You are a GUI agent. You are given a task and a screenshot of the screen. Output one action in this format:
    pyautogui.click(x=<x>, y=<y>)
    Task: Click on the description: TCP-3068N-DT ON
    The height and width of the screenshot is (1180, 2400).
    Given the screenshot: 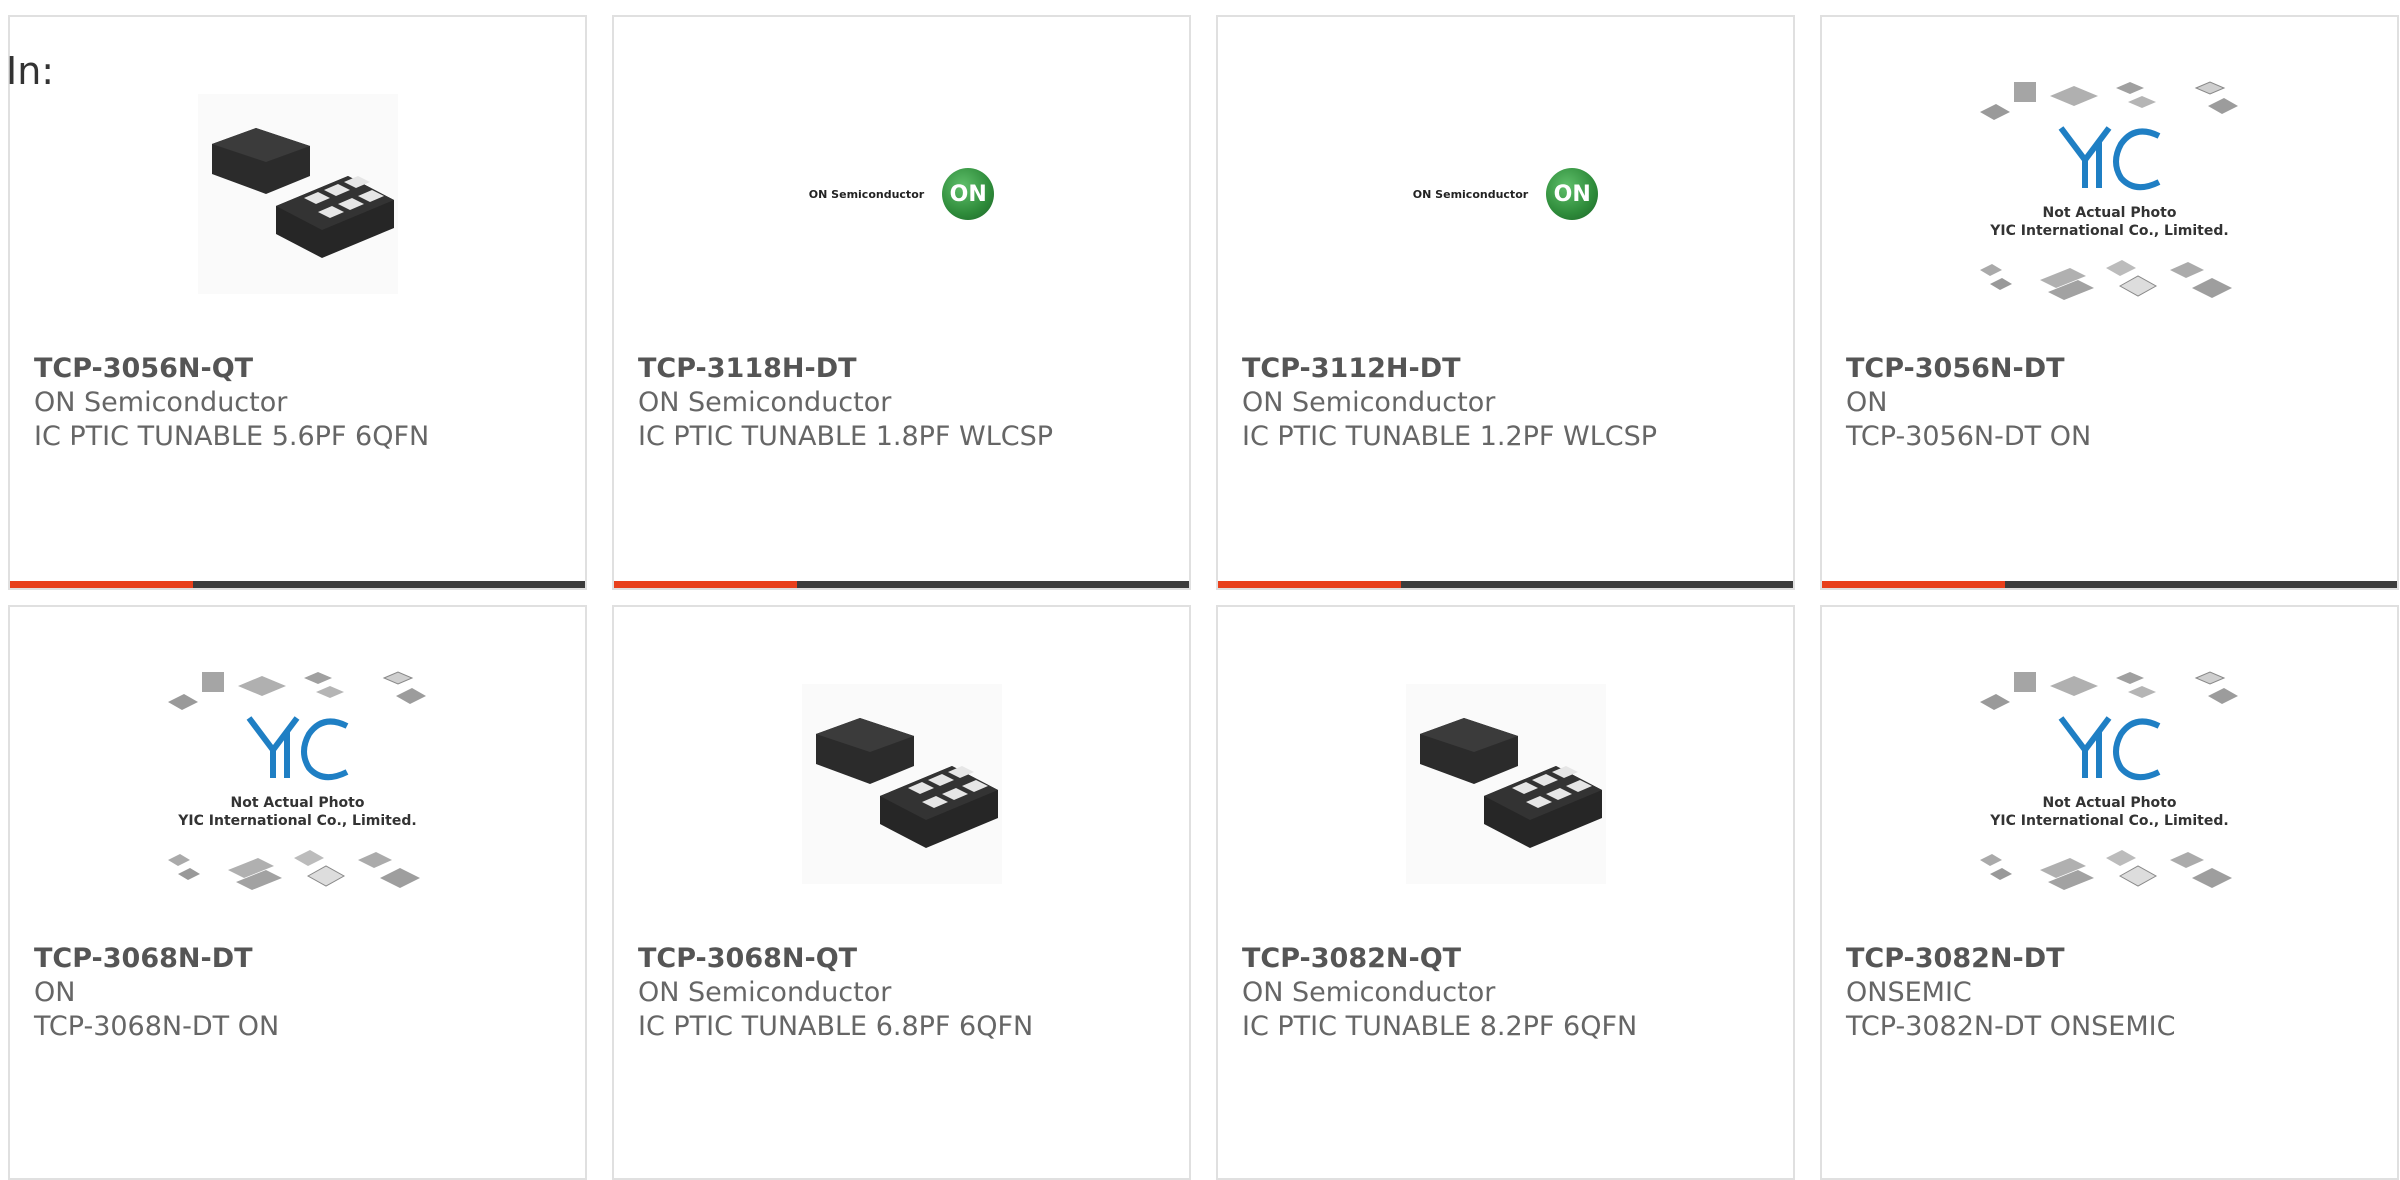 What is the action you would take?
    pyautogui.click(x=157, y=1026)
    